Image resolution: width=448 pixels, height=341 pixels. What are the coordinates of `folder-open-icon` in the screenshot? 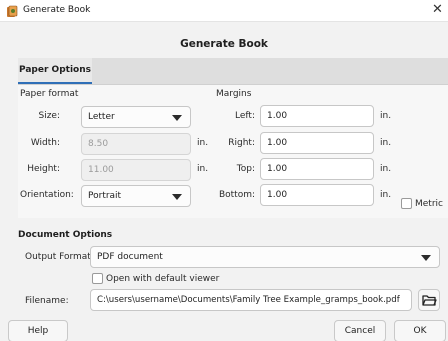 It's located at (429, 300).